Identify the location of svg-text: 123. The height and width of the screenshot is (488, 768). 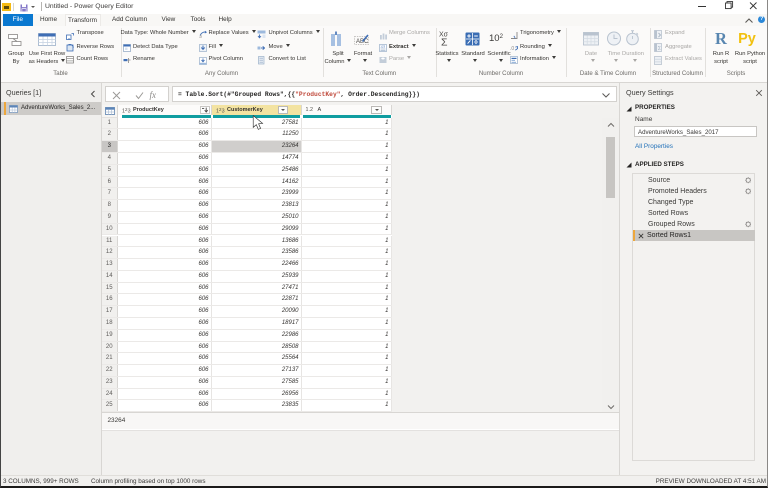
(382, 46).